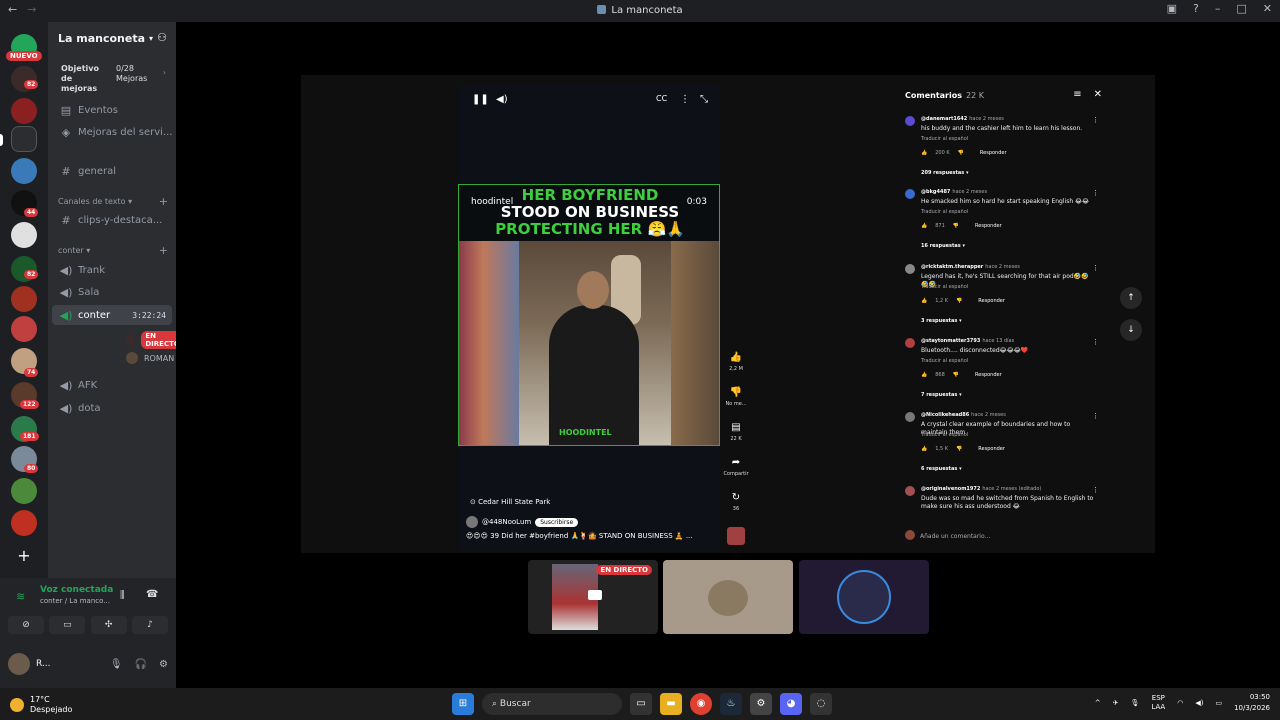 The height and width of the screenshot is (720, 1280). What do you see at coordinates (1241, 8) in the screenshot?
I see `maximize-button: □` at bounding box center [1241, 8].